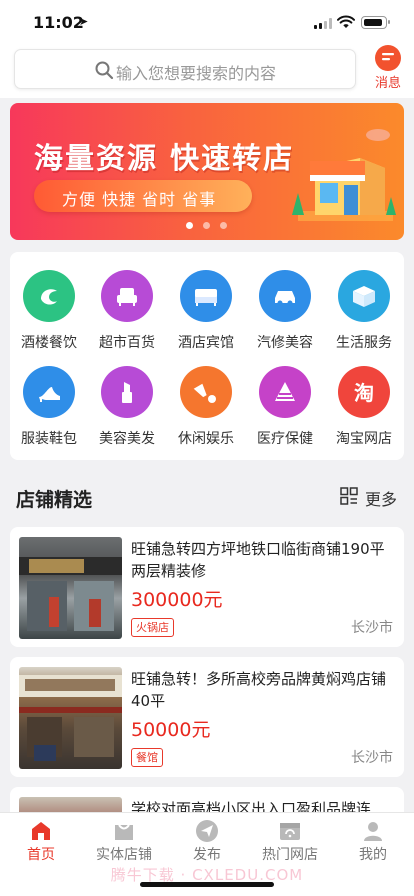 The height and width of the screenshot is (896, 414). I want to click on pills-icon, so click(285, 392).